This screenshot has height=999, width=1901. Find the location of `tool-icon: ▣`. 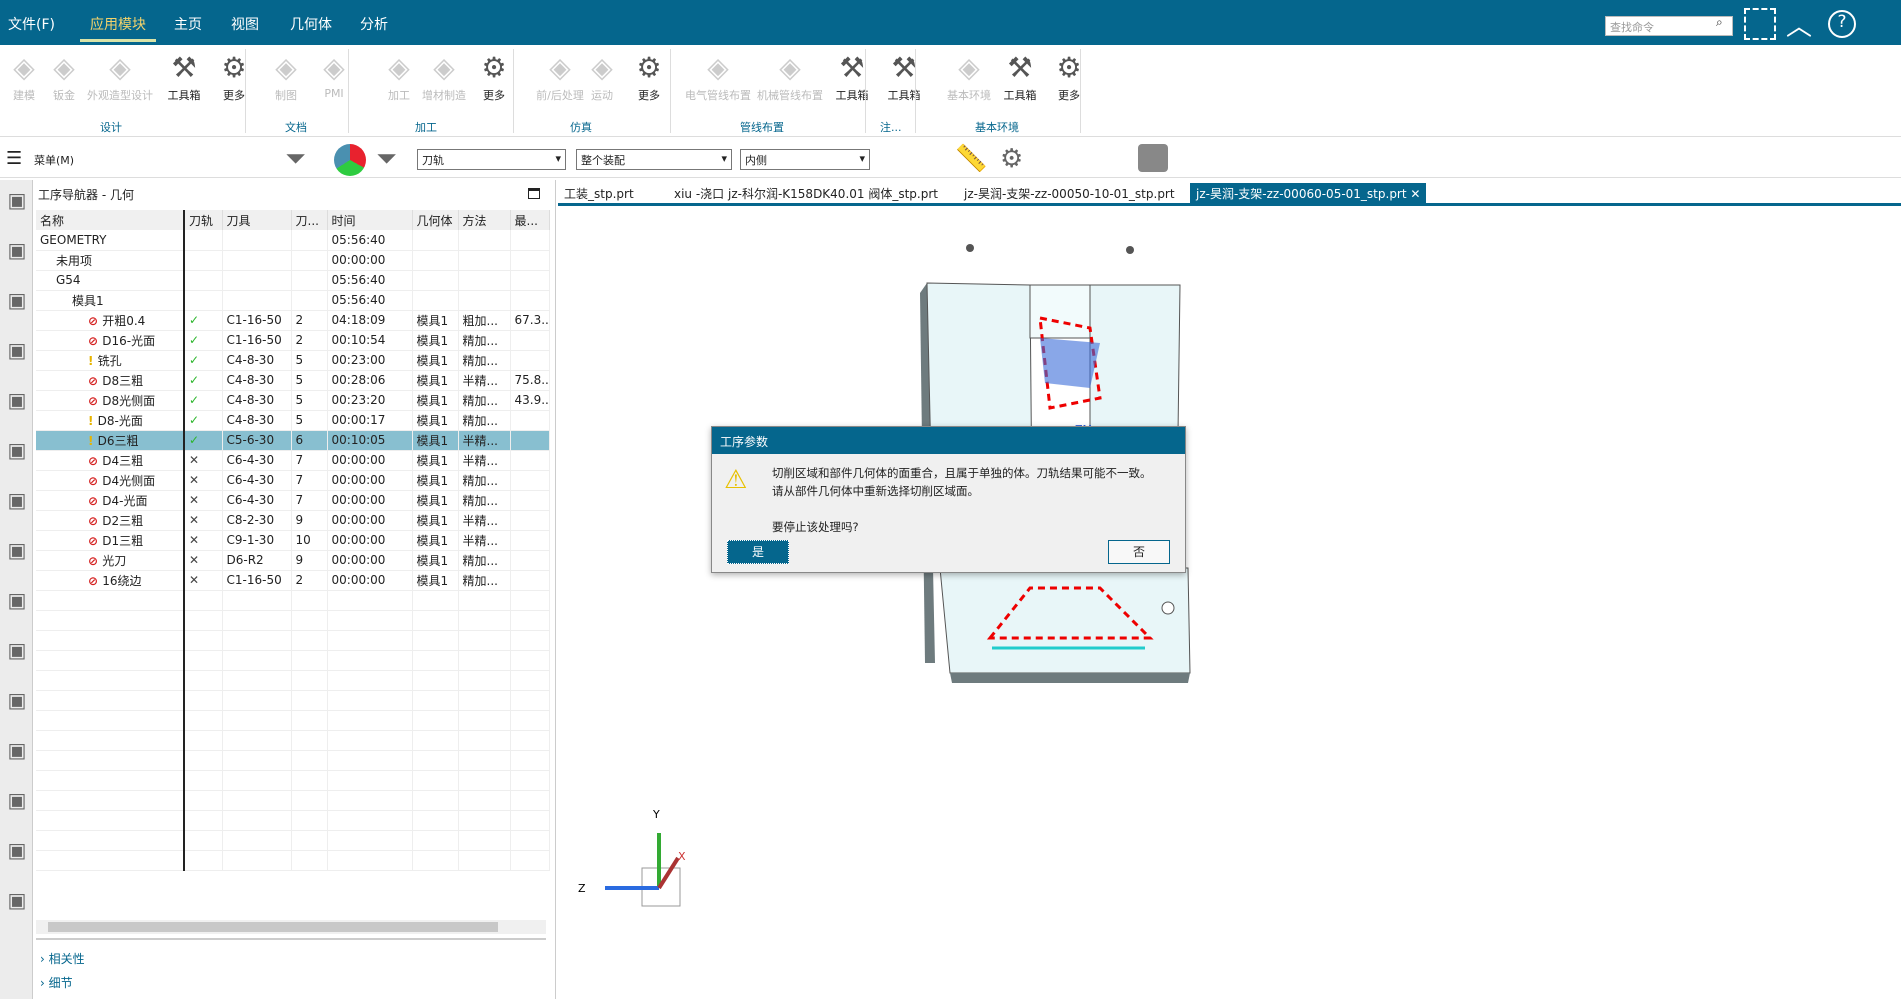

tool-icon: ▣ is located at coordinates (17, 551).